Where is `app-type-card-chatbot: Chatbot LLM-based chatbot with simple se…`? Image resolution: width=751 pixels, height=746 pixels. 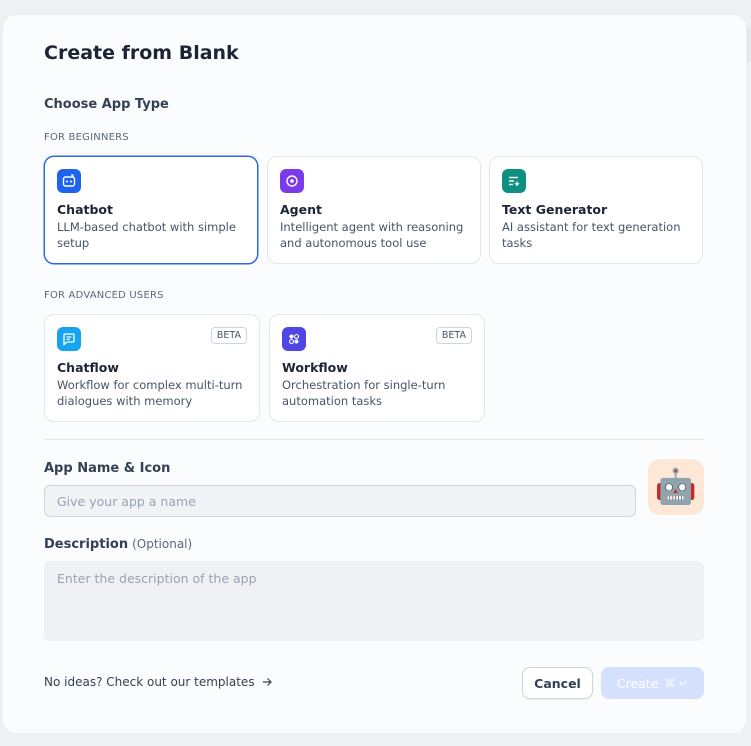 app-type-card-chatbot: Chatbot LLM-based chatbot with simple se… is located at coordinates (151, 210).